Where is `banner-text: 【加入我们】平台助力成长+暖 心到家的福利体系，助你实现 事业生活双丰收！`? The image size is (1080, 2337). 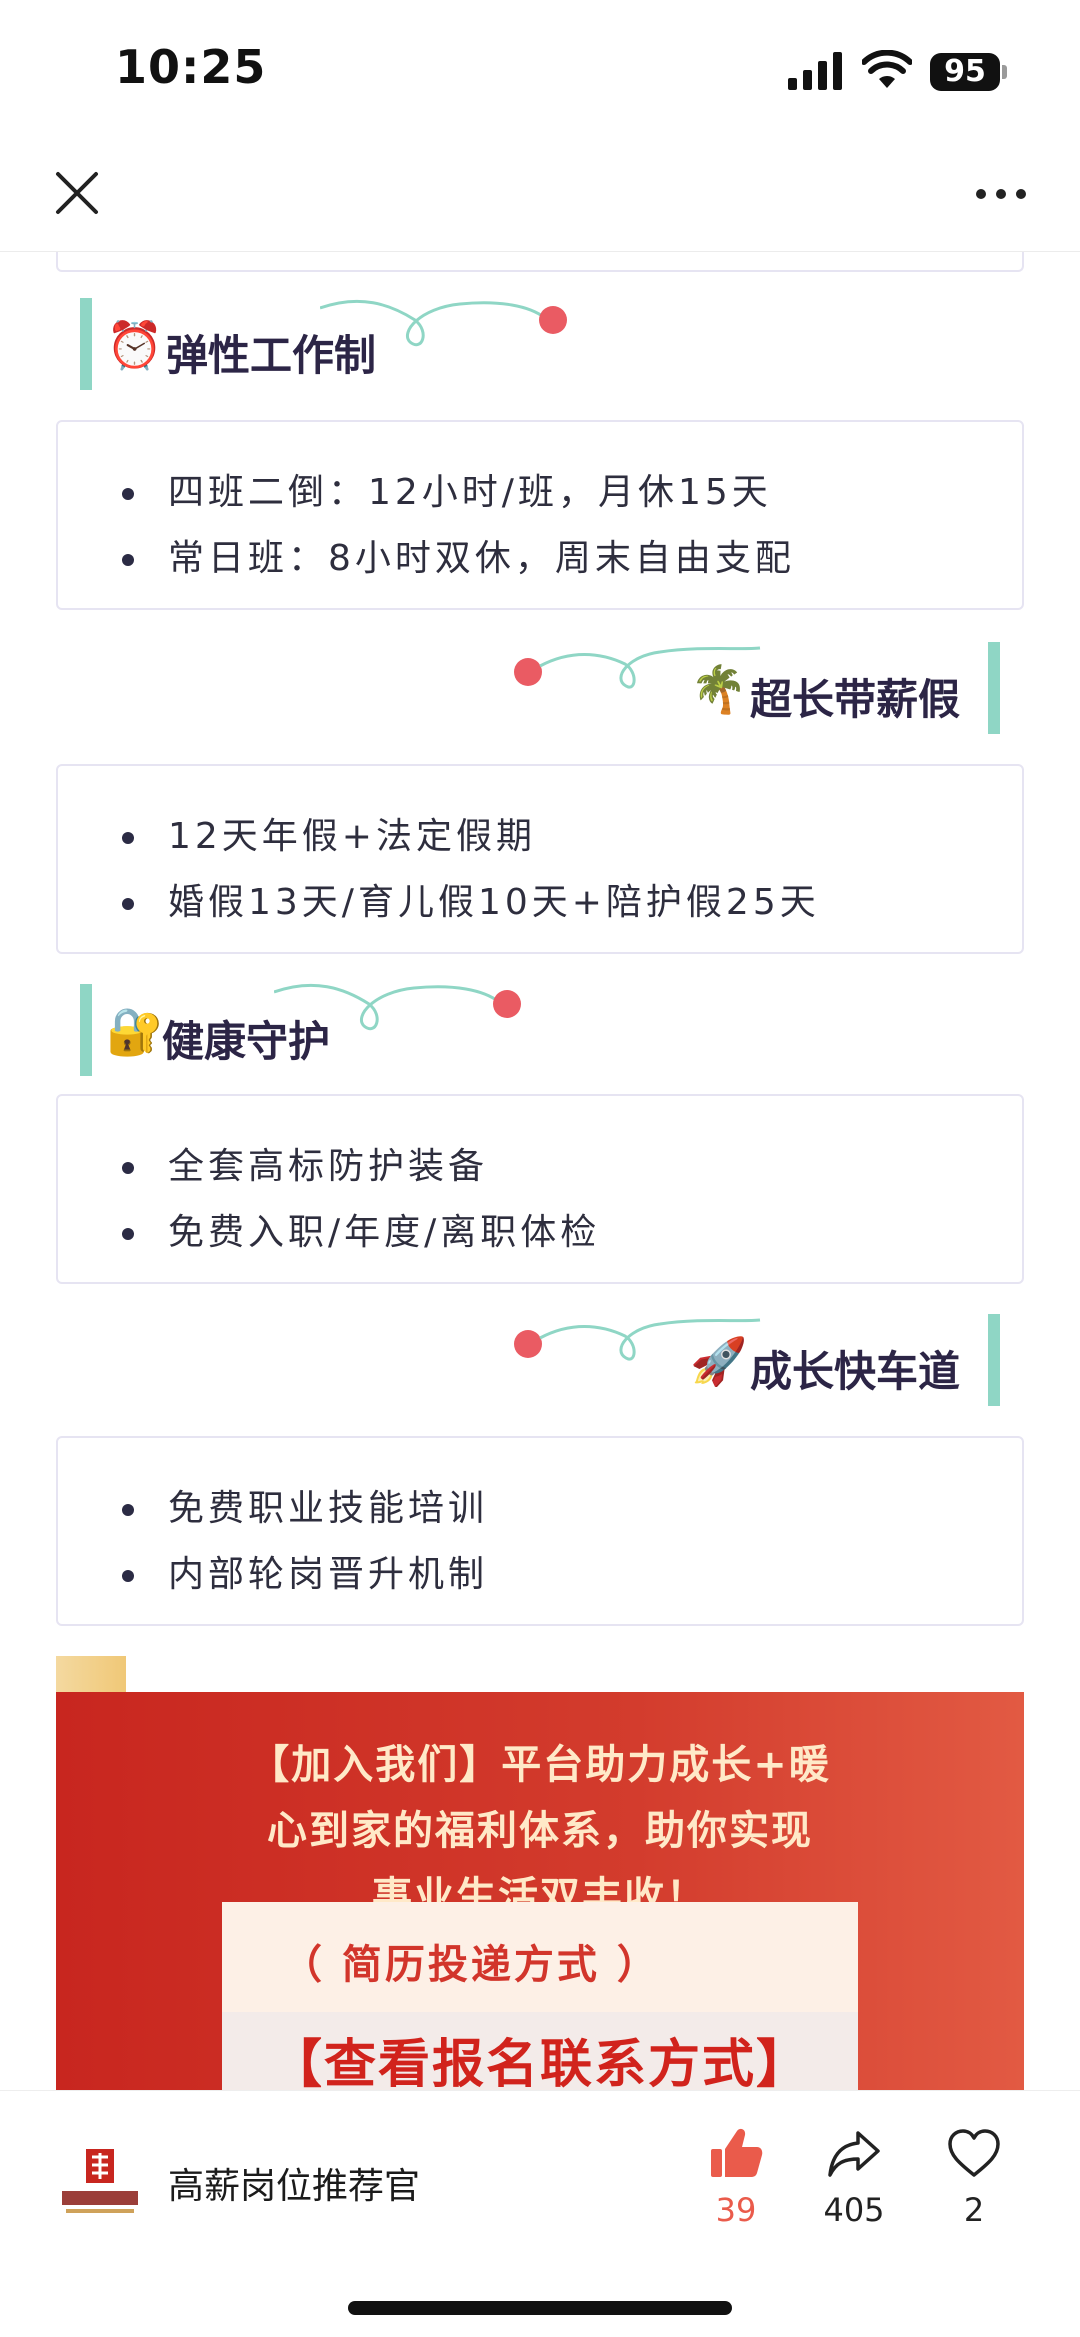 banner-text: 【加入我们】平台助力成长+暖 心到家的福利体系，助你实现 事业生活双丰收！ is located at coordinates (540, 1831).